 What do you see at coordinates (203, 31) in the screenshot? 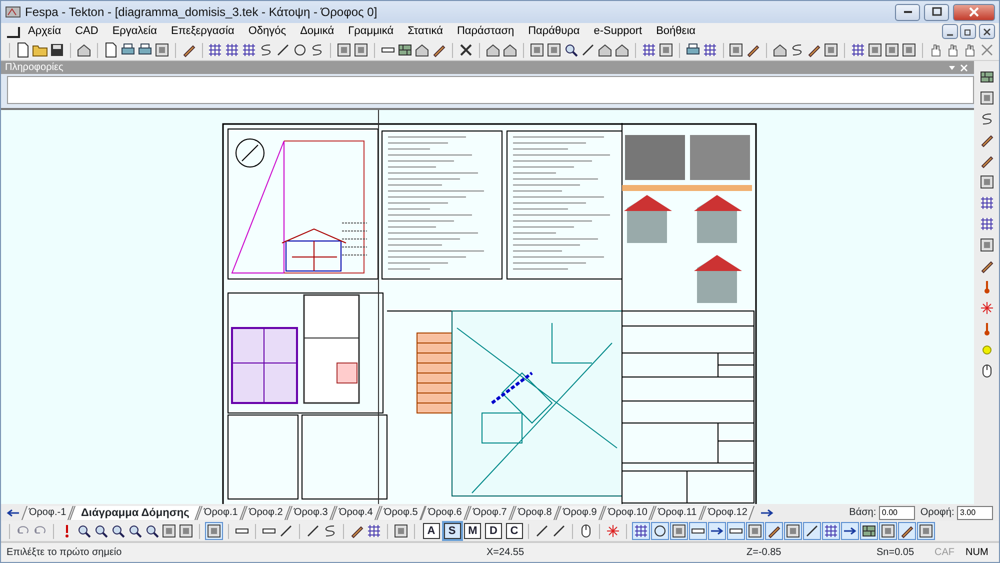
I see `menu-item: Επεξεργασία` at bounding box center [203, 31].